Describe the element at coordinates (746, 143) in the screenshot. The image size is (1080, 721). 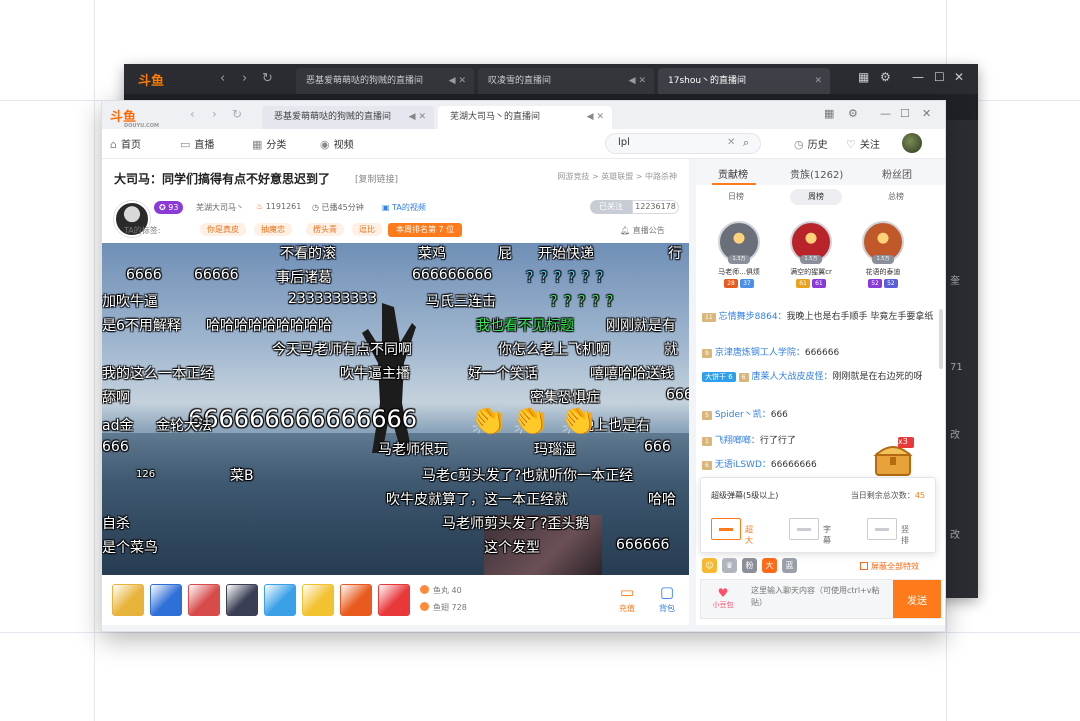
I see `search-icon: ⌕` at that location.